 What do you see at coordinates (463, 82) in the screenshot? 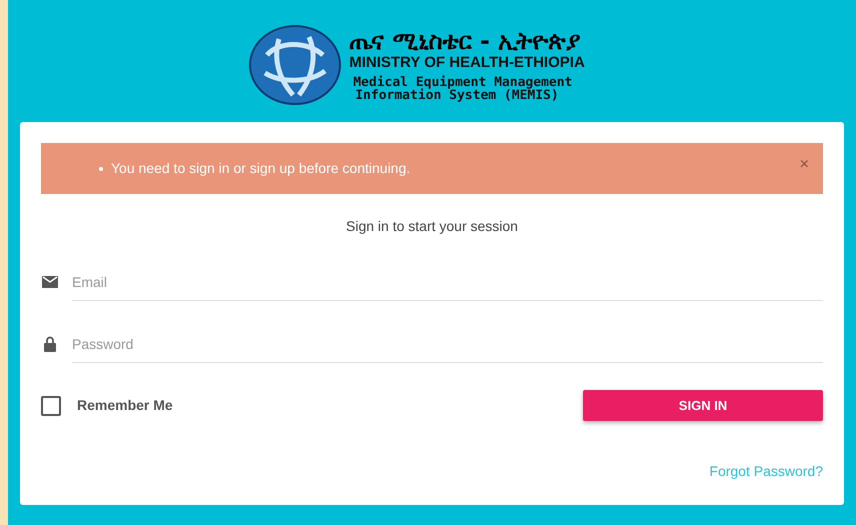
I see `system-name: Medical Equipment Management` at bounding box center [463, 82].